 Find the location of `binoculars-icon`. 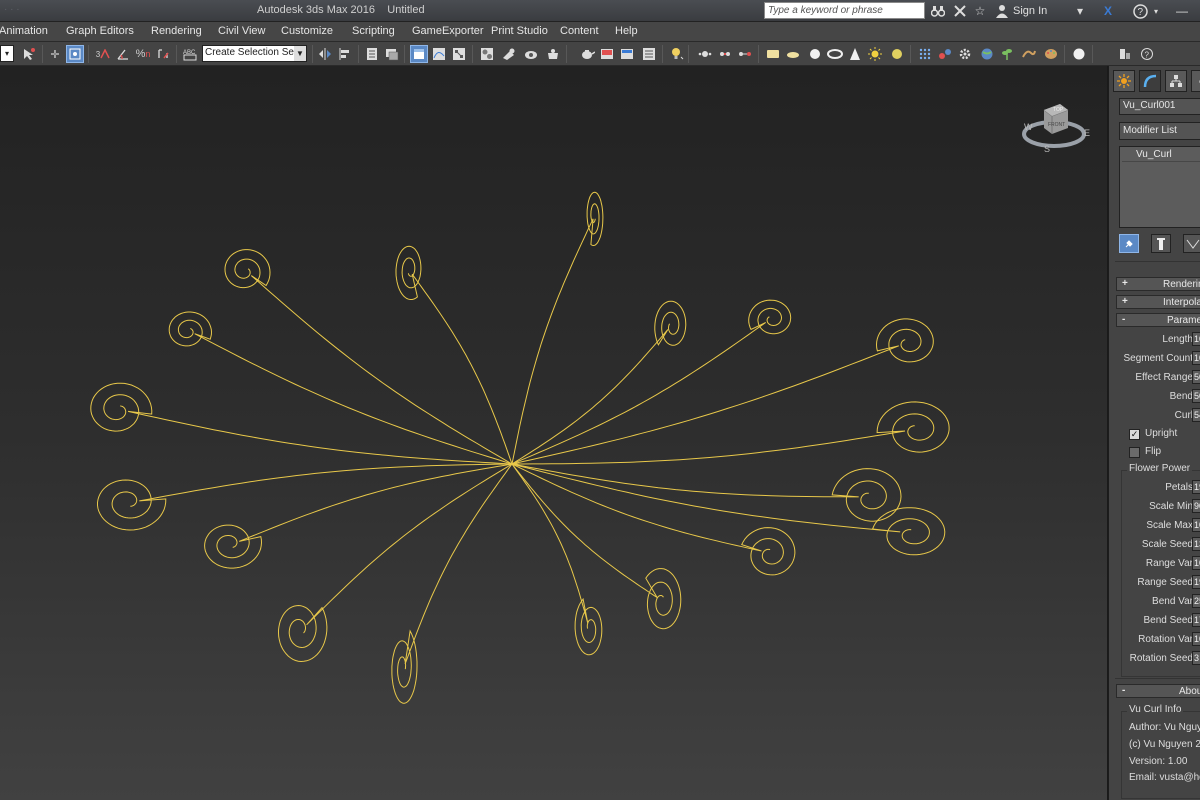

binoculars-icon is located at coordinates (938, 11).